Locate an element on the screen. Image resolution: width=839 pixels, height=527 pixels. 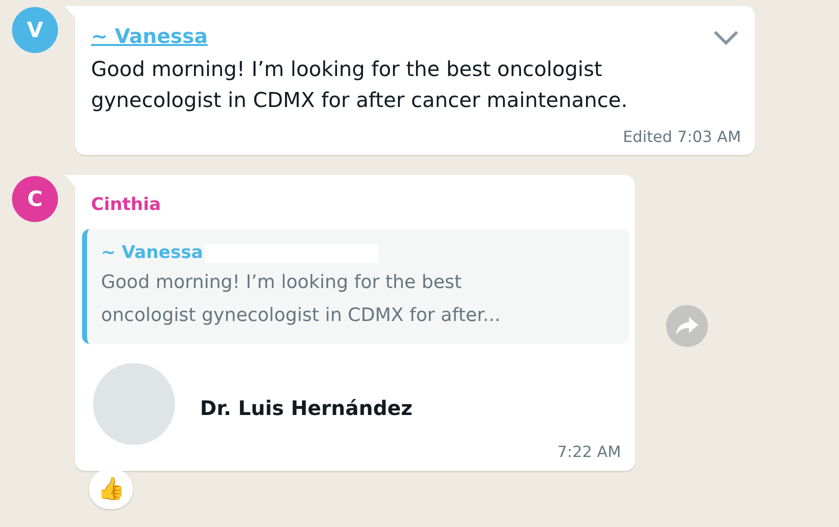
forward-button is located at coordinates (687, 326).